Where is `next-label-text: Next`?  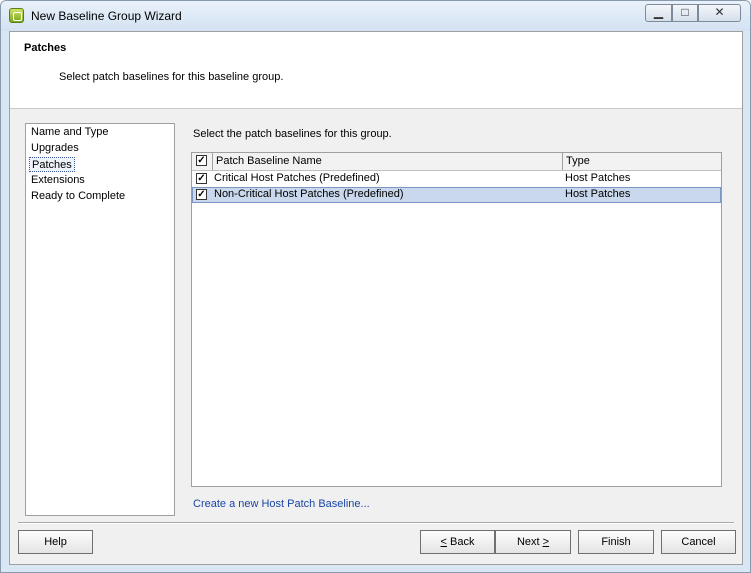 next-label-text: Next is located at coordinates (529, 542).